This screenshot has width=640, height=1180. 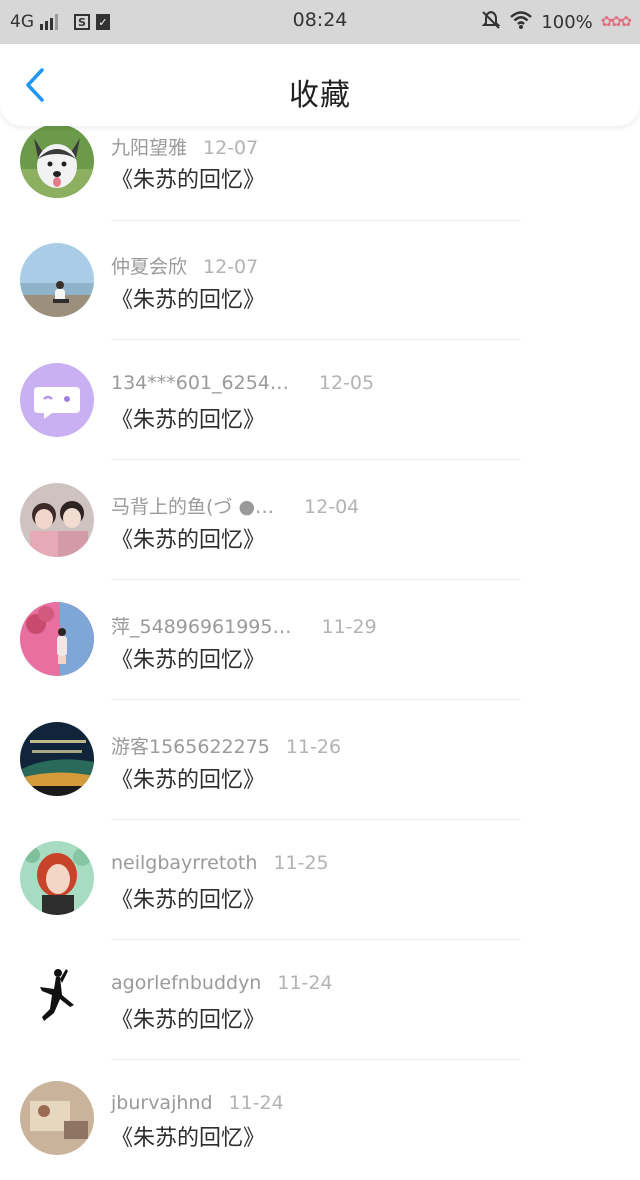 What do you see at coordinates (349, 627) in the screenshot?
I see `favorite-date: 11-29` at bounding box center [349, 627].